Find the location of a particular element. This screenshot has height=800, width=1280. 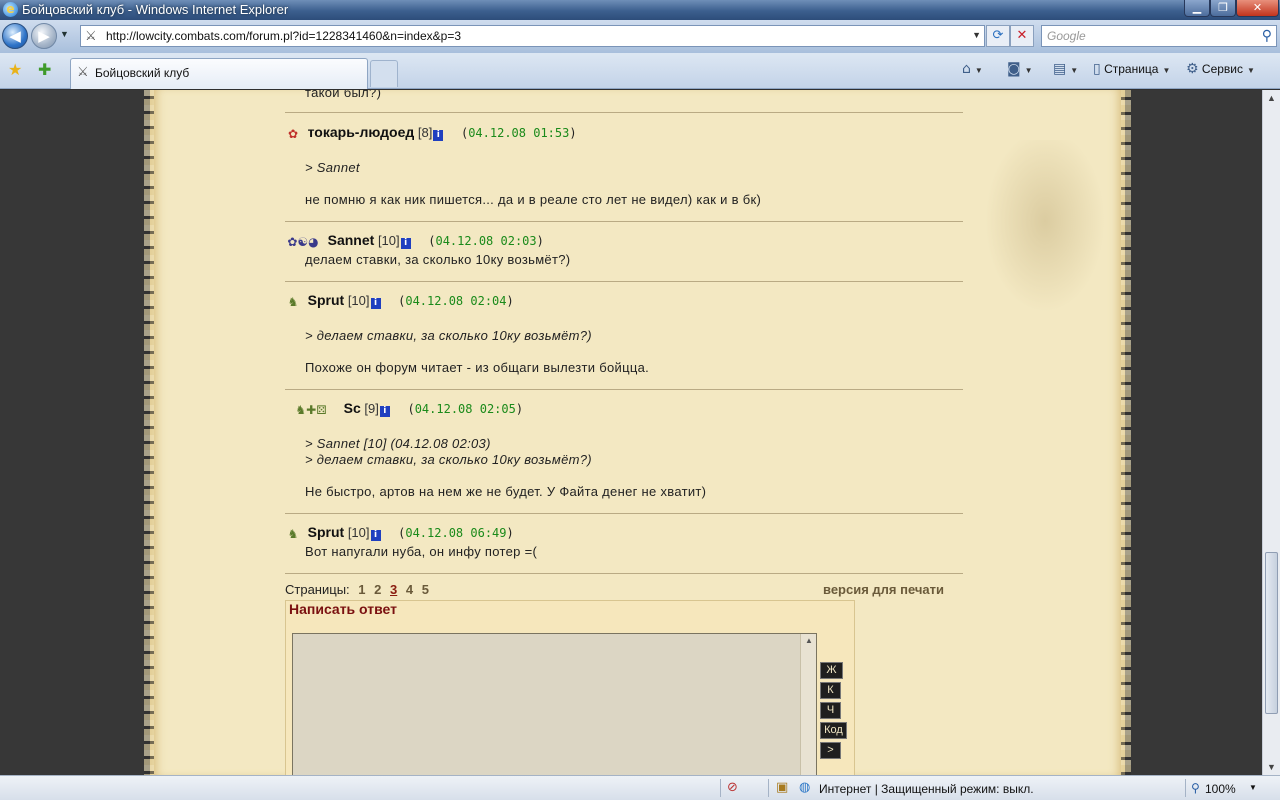

page-link-current: 3 is located at coordinates (393, 589).